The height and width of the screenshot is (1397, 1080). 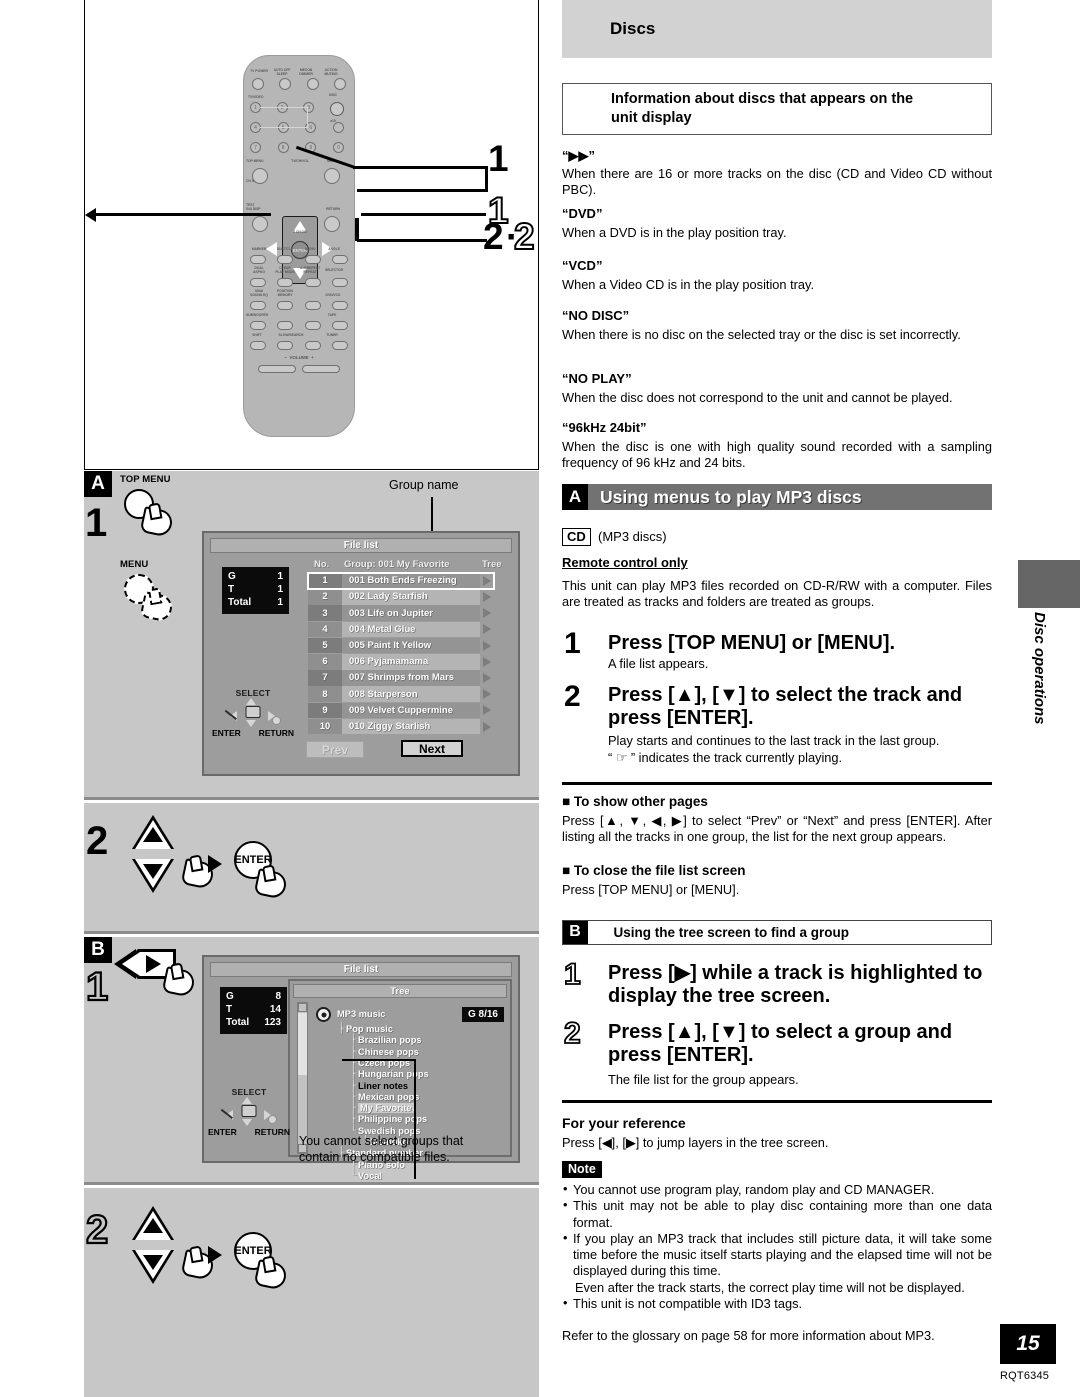 What do you see at coordinates (338, 147) in the screenshot?
I see `remote-number-0: 0` at bounding box center [338, 147].